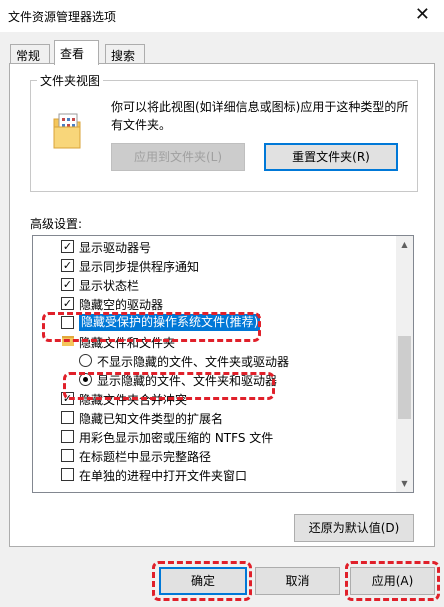 This screenshot has height=607, width=444. I want to click on scroll-down-icon: ▼, so click(404, 483).